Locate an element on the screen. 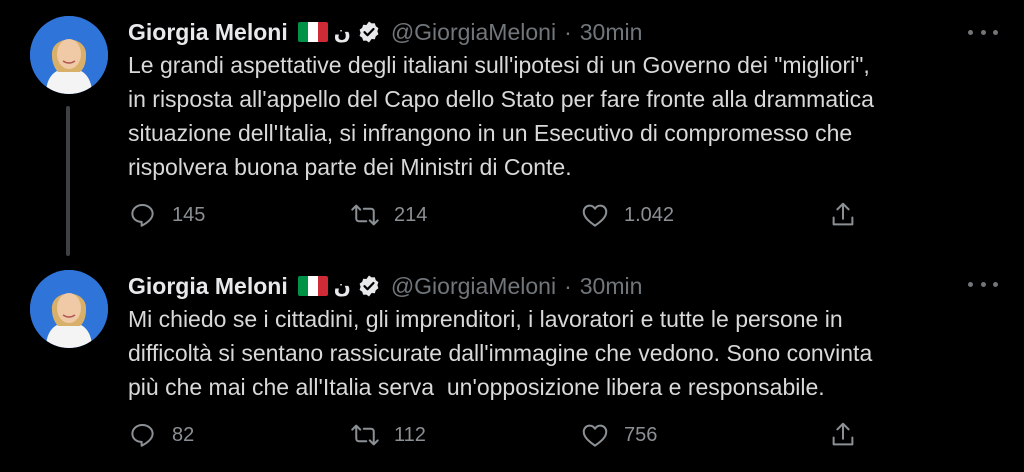  tweet-actions: 82 112 756 is located at coordinates (508, 435).